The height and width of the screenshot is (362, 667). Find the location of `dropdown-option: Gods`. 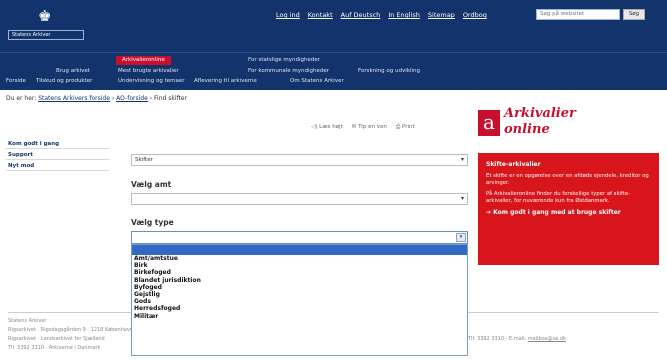

dropdown-option: Gods is located at coordinates (299, 301).